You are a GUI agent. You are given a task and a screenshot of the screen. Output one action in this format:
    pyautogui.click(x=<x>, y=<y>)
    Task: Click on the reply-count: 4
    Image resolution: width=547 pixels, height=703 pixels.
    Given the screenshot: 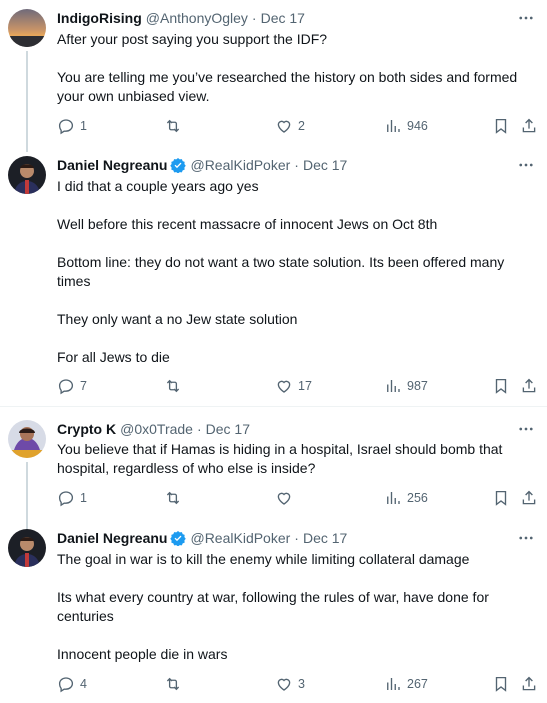 What is the action you would take?
    pyautogui.click(x=83, y=684)
    